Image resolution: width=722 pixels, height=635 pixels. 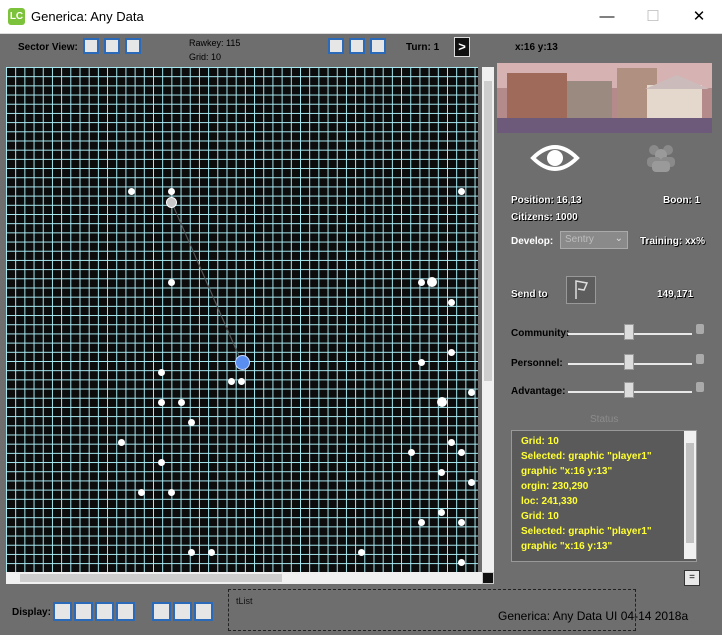 What do you see at coordinates (242, 362) in the screenshot?
I see `selected-player-unit` at bounding box center [242, 362].